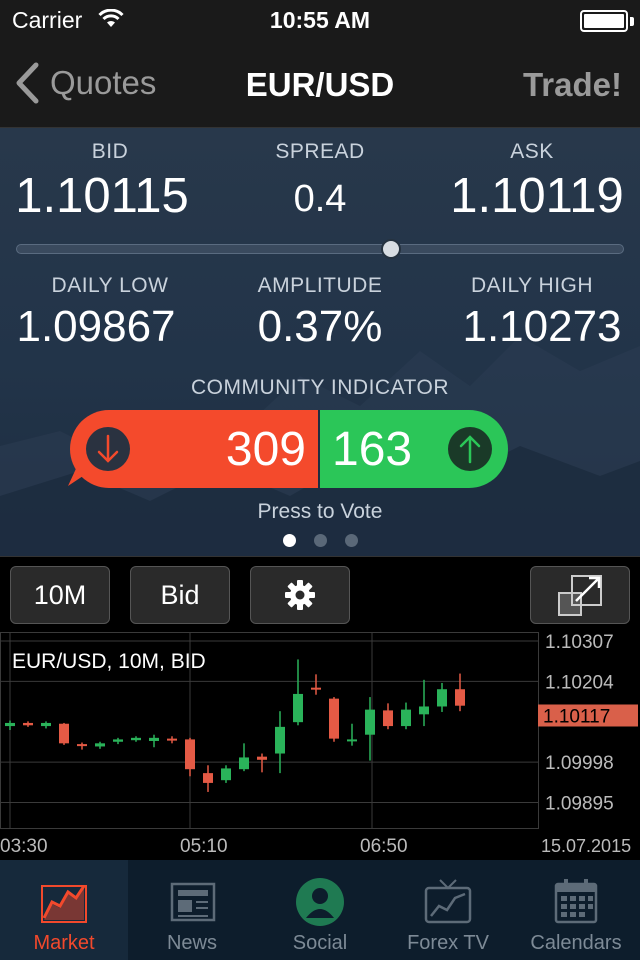 The height and width of the screenshot is (960, 640). What do you see at coordinates (320, 285) in the screenshot?
I see `amplitude-label: AMPLITUDE` at bounding box center [320, 285].